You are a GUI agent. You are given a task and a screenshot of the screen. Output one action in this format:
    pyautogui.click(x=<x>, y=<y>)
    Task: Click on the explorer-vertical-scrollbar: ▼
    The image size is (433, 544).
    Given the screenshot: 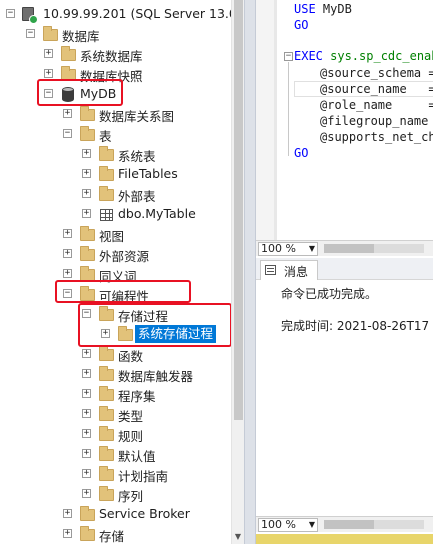 What is the action you would take?
    pyautogui.click(x=237, y=272)
    